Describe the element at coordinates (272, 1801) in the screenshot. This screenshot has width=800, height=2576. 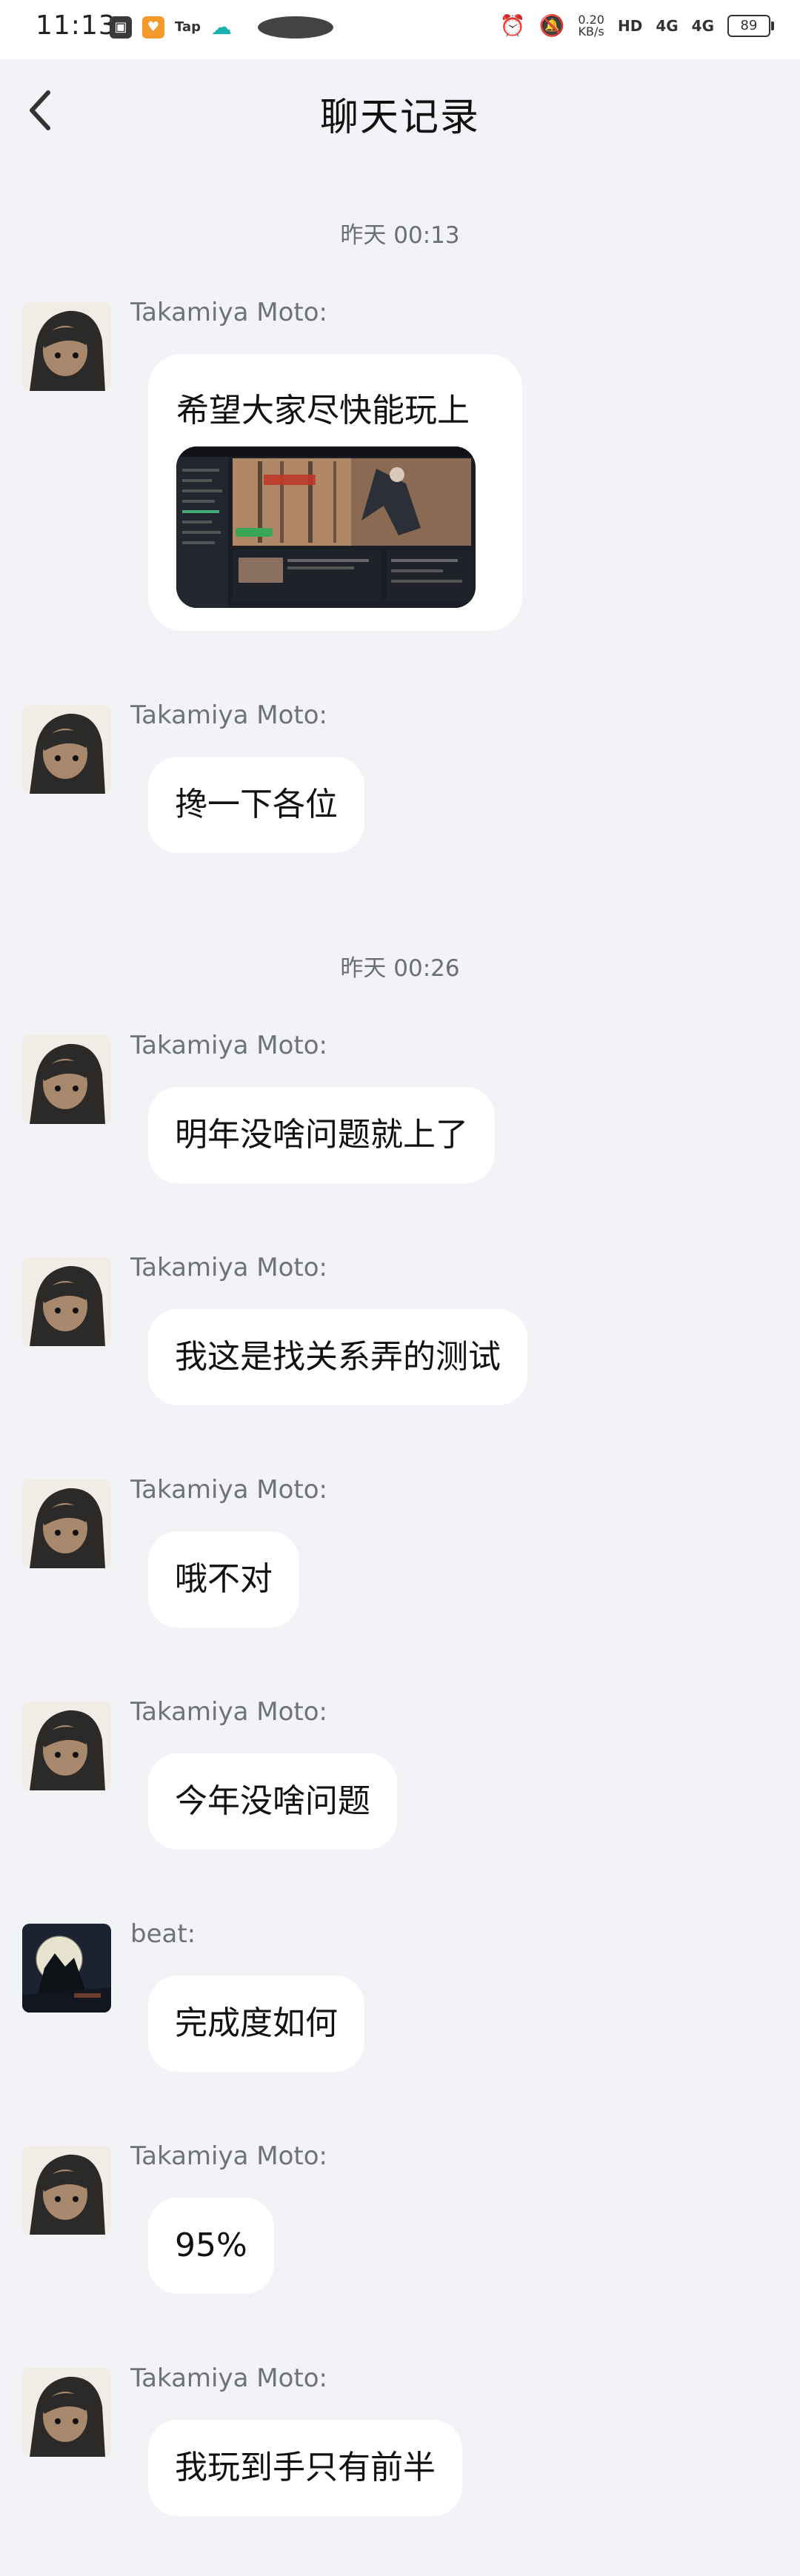
I see `message-bubble: 今年没啥问题` at that location.